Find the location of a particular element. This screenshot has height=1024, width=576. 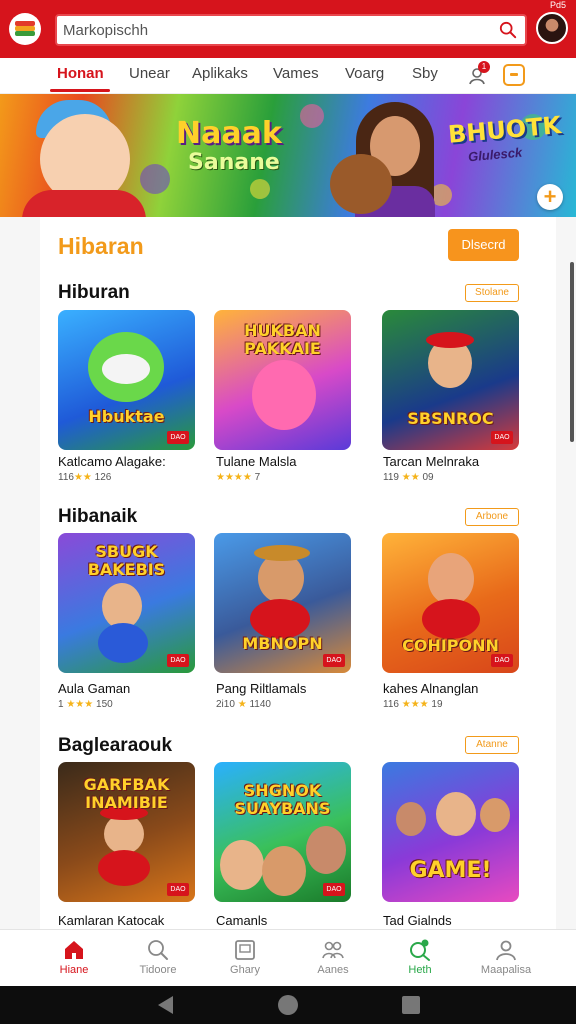

nav-label: Aanes is located at coordinates (333, 970).